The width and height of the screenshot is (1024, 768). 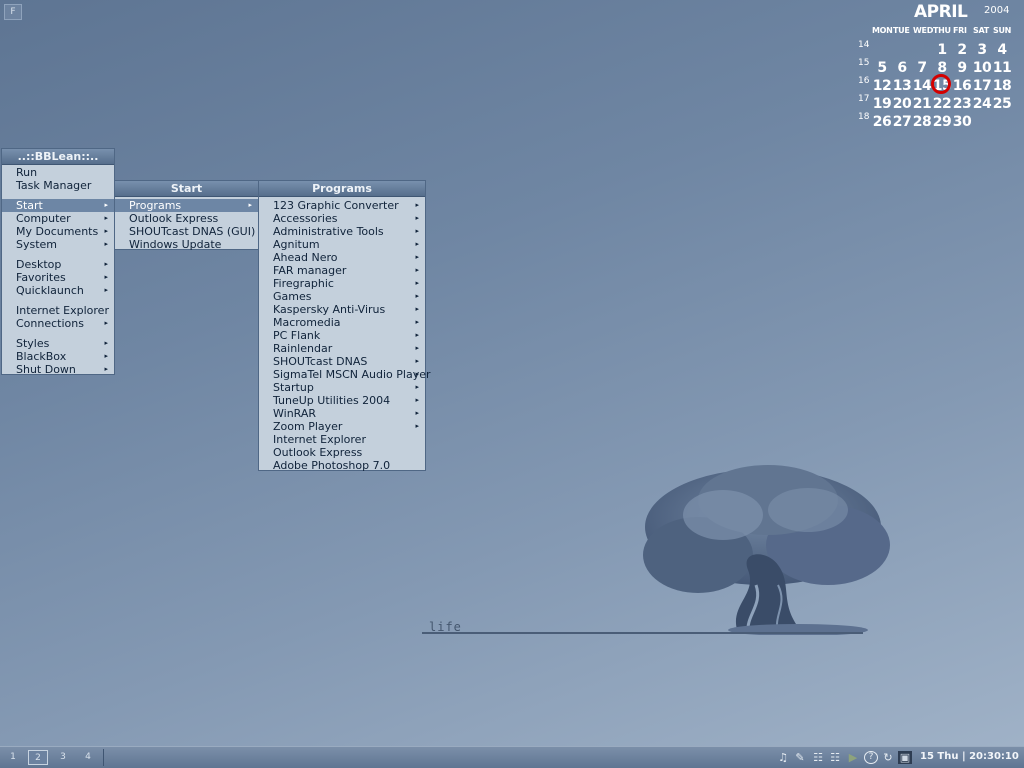 I want to click on programs-item-label: SigmaTel MSCN Audio Player, so click(x=352, y=374).